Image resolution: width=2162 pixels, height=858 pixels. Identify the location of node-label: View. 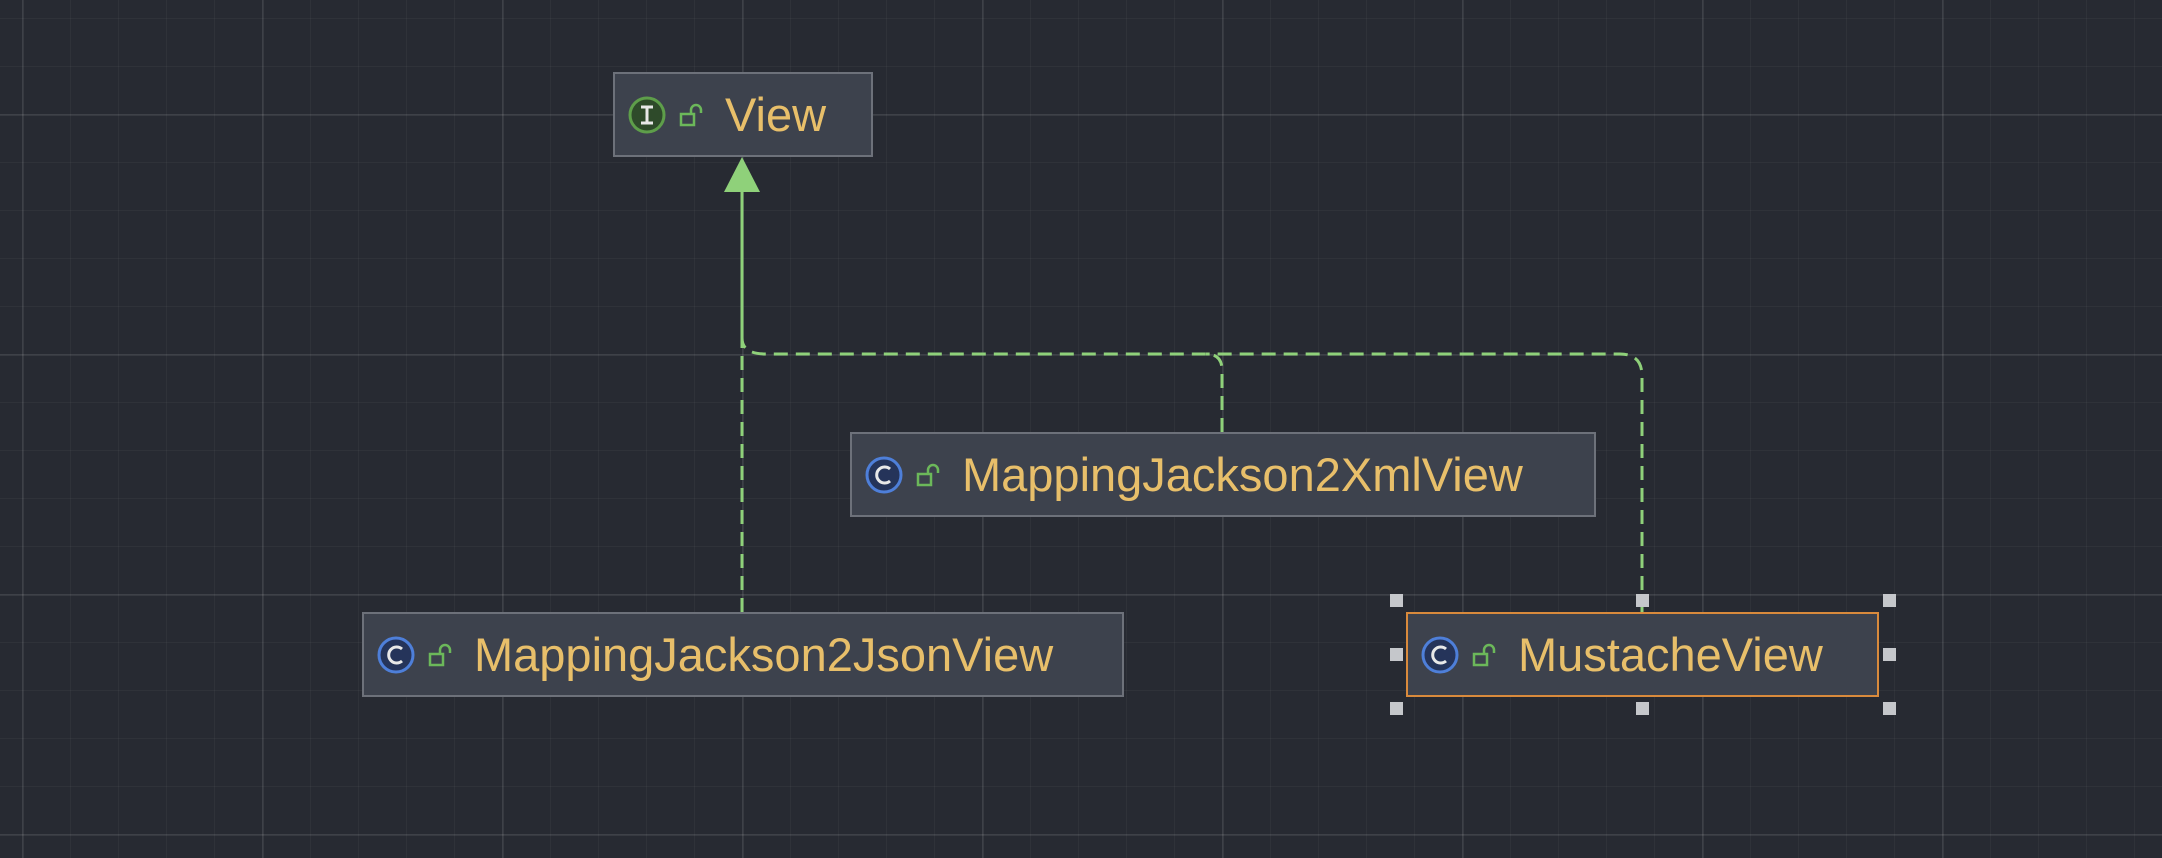
(776, 114).